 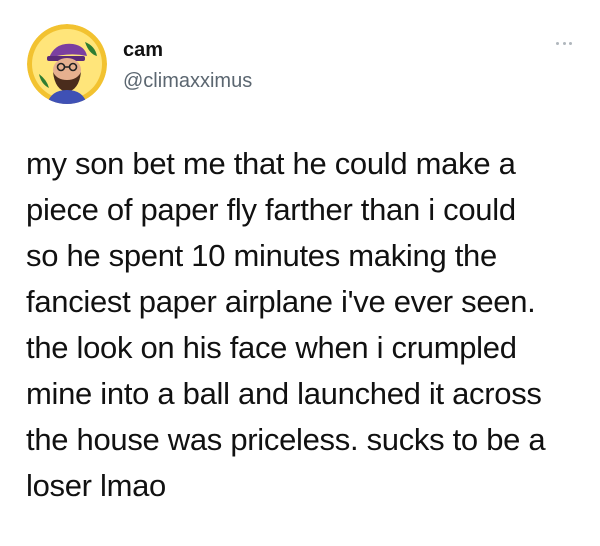 I want to click on avatar-illustration, so click(x=67, y=64).